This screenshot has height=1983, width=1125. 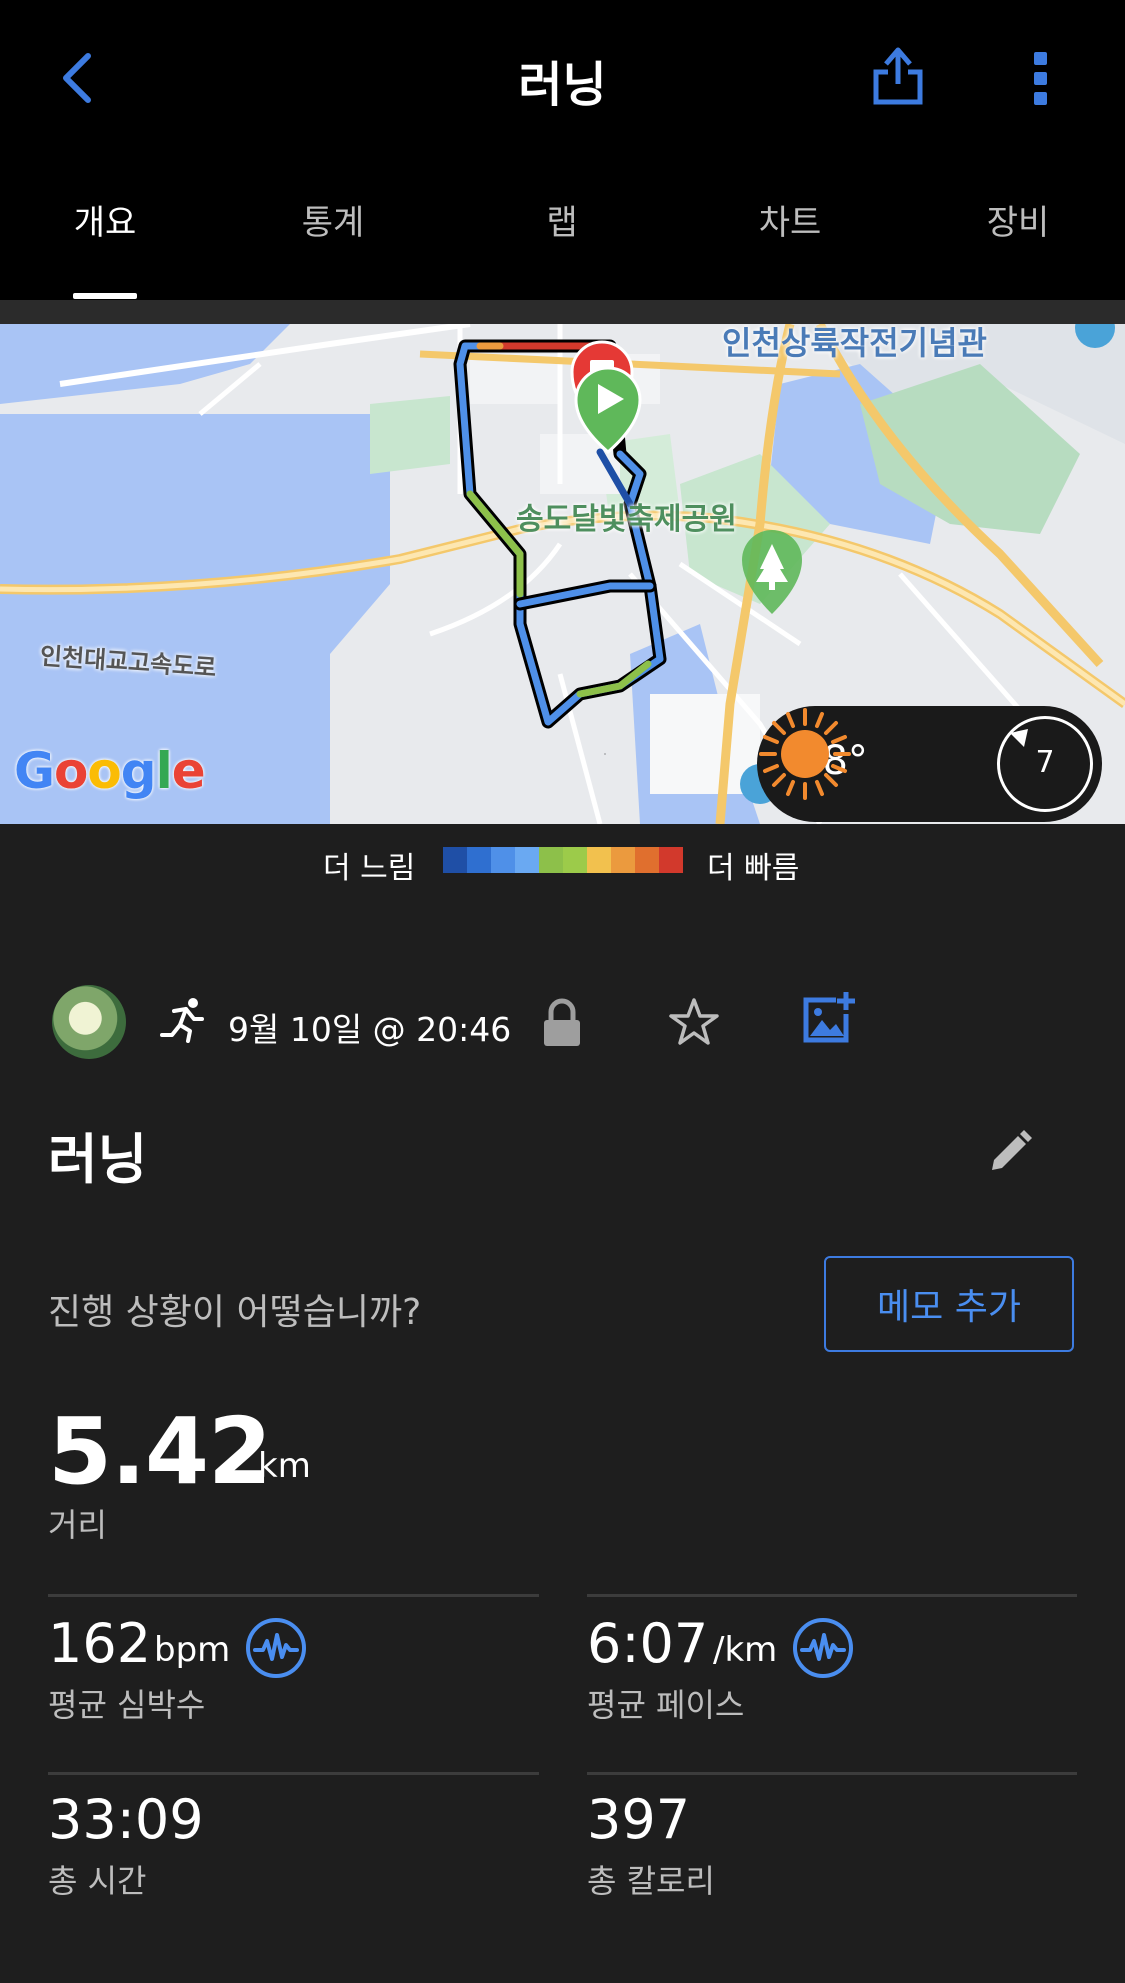 I want to click on legend-color-bar, so click(x=563, y=860).